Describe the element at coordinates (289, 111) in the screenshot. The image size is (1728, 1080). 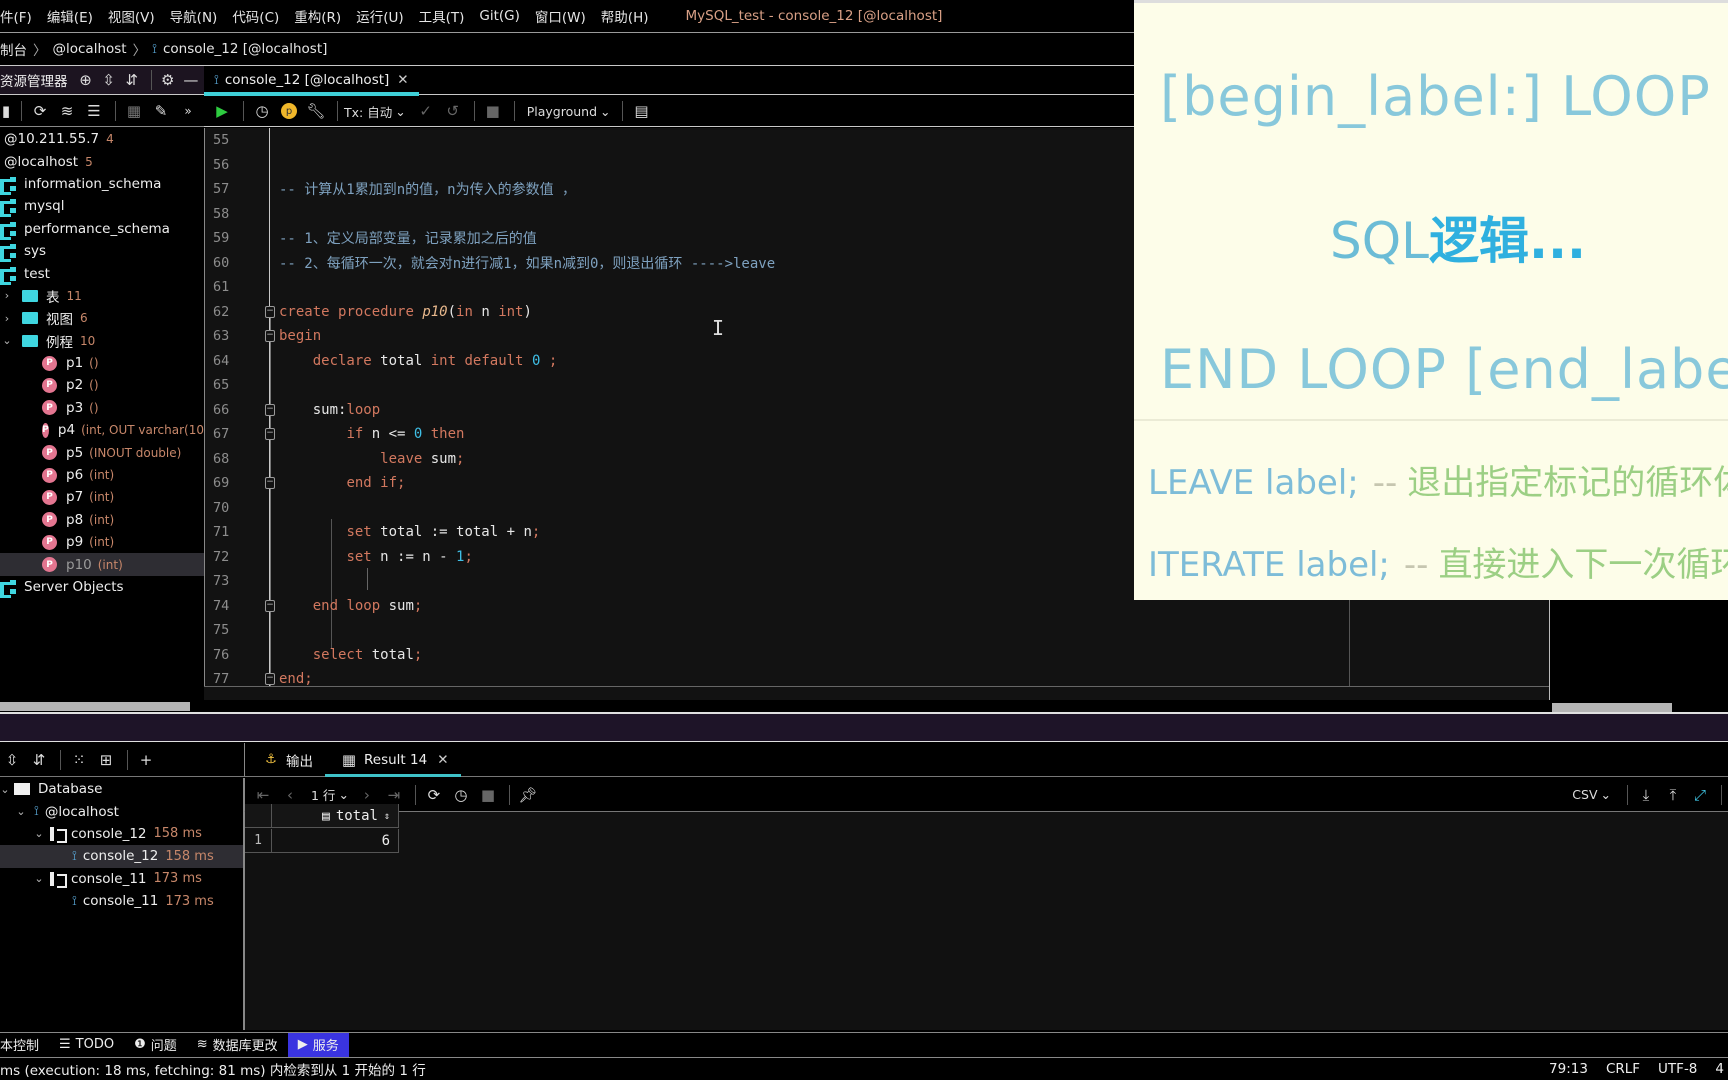
I see `parameters-icon: p` at that location.